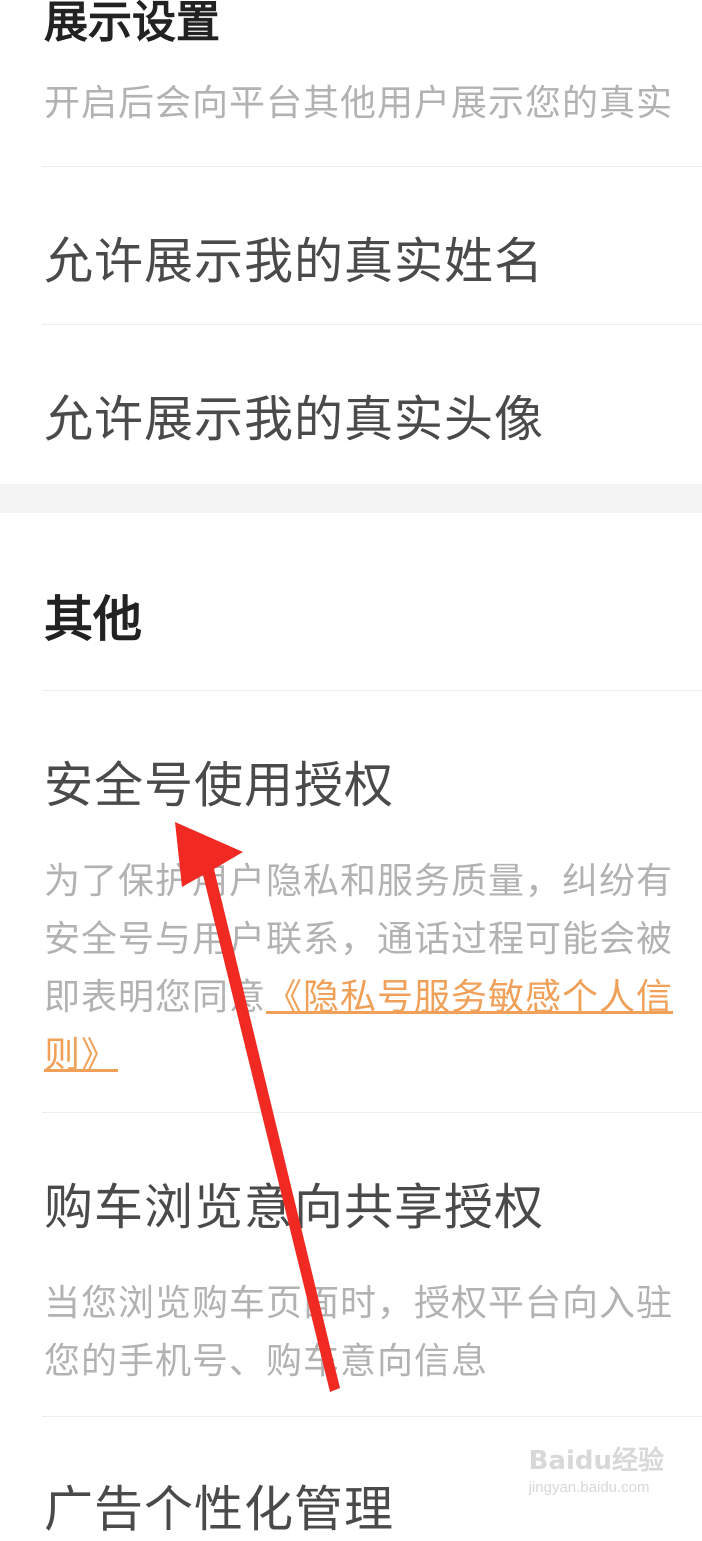  What do you see at coordinates (596, 1461) in the screenshot?
I see `watermark-logo: Baidu经验` at bounding box center [596, 1461].